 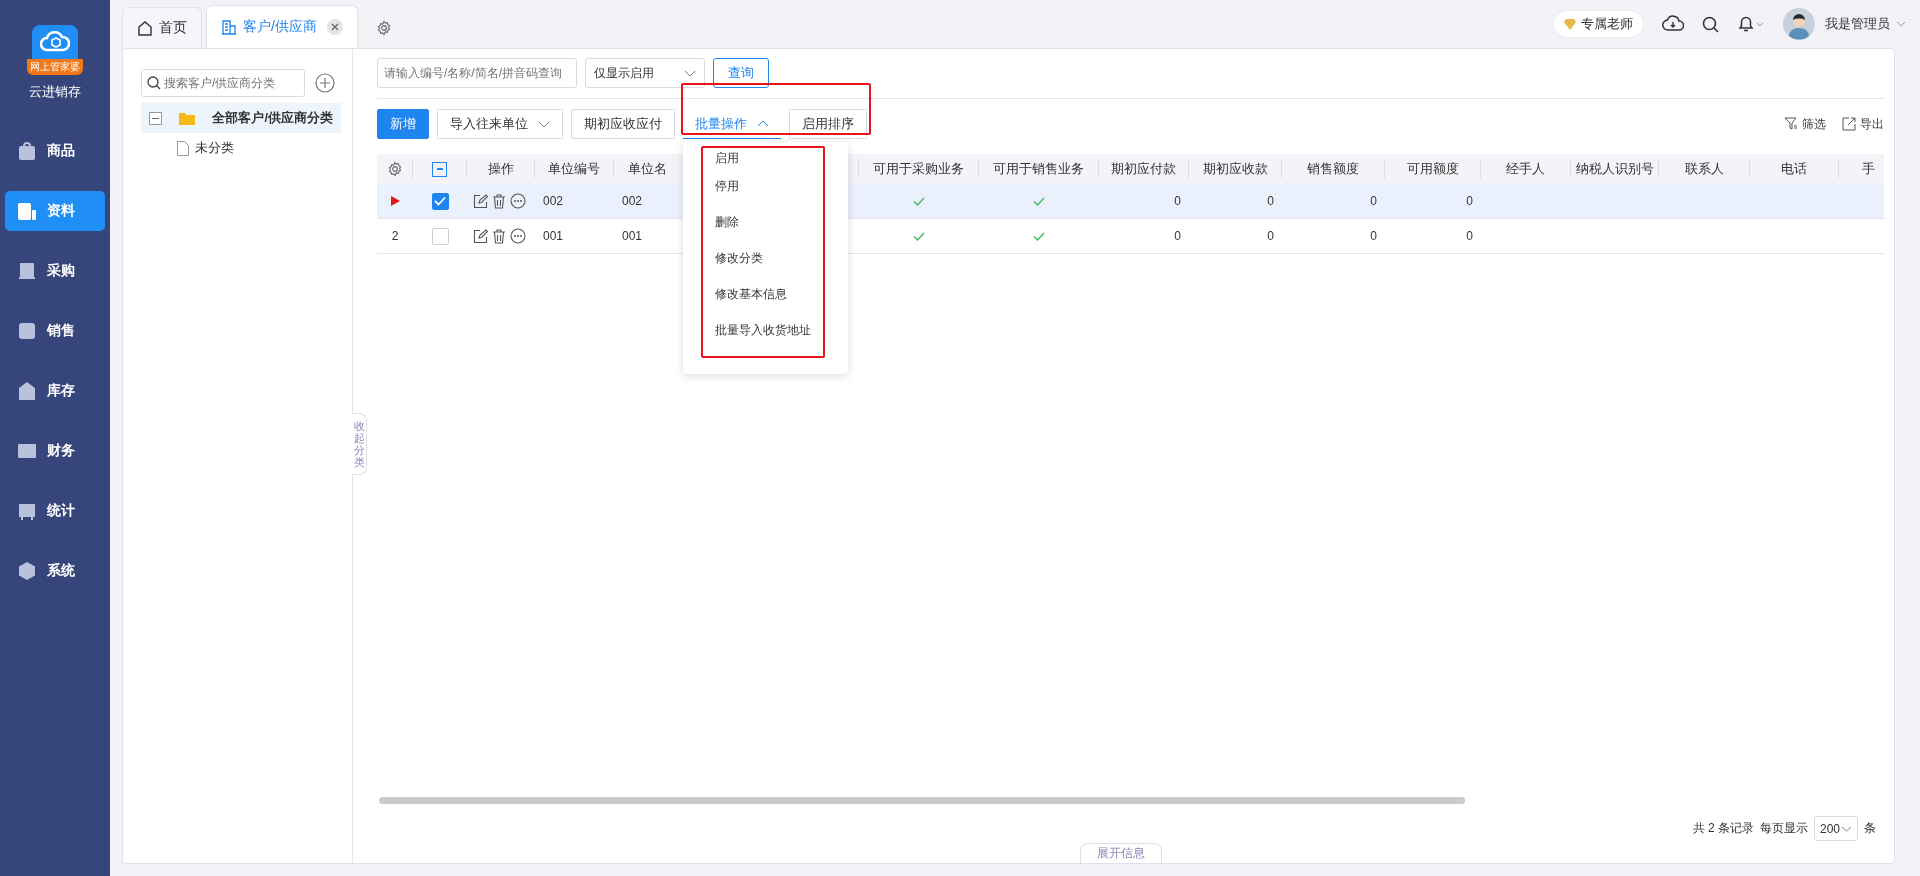 What do you see at coordinates (1570, 24) in the screenshot?
I see `diamond-icon` at bounding box center [1570, 24].